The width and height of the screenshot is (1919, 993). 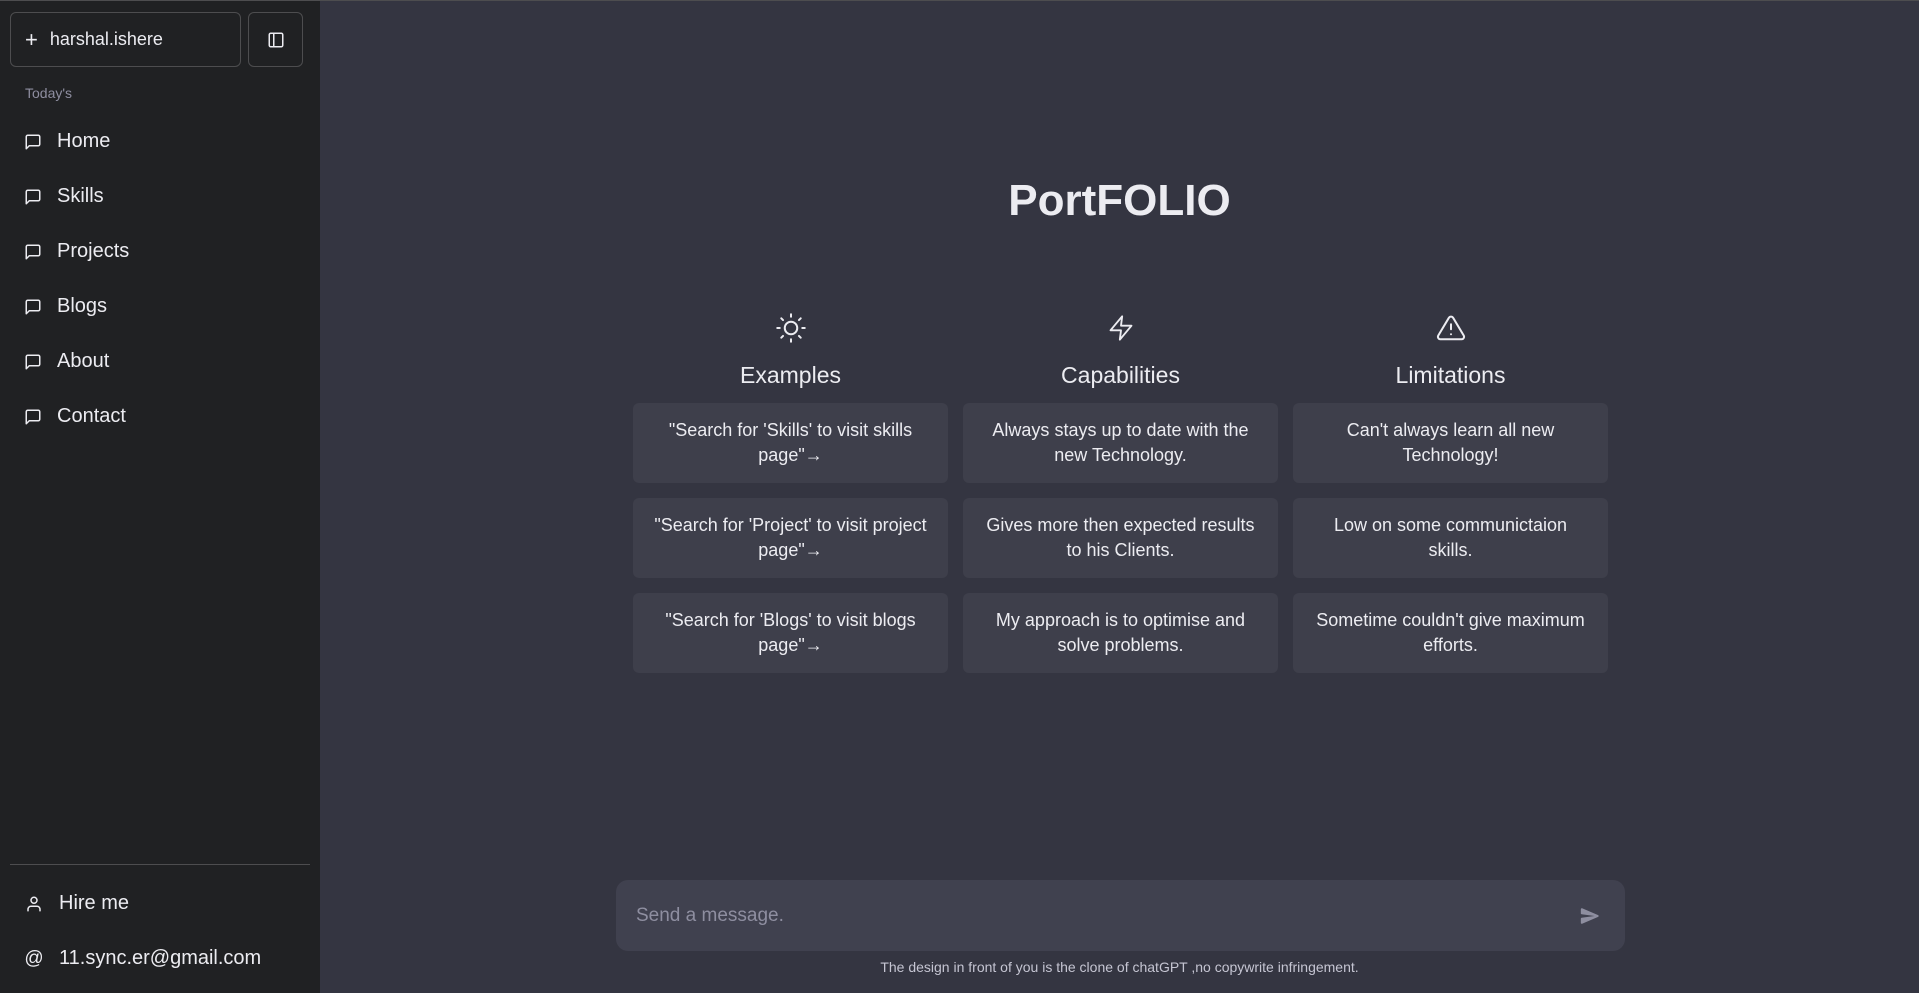 I want to click on message-composer, so click(x=1120, y=915).